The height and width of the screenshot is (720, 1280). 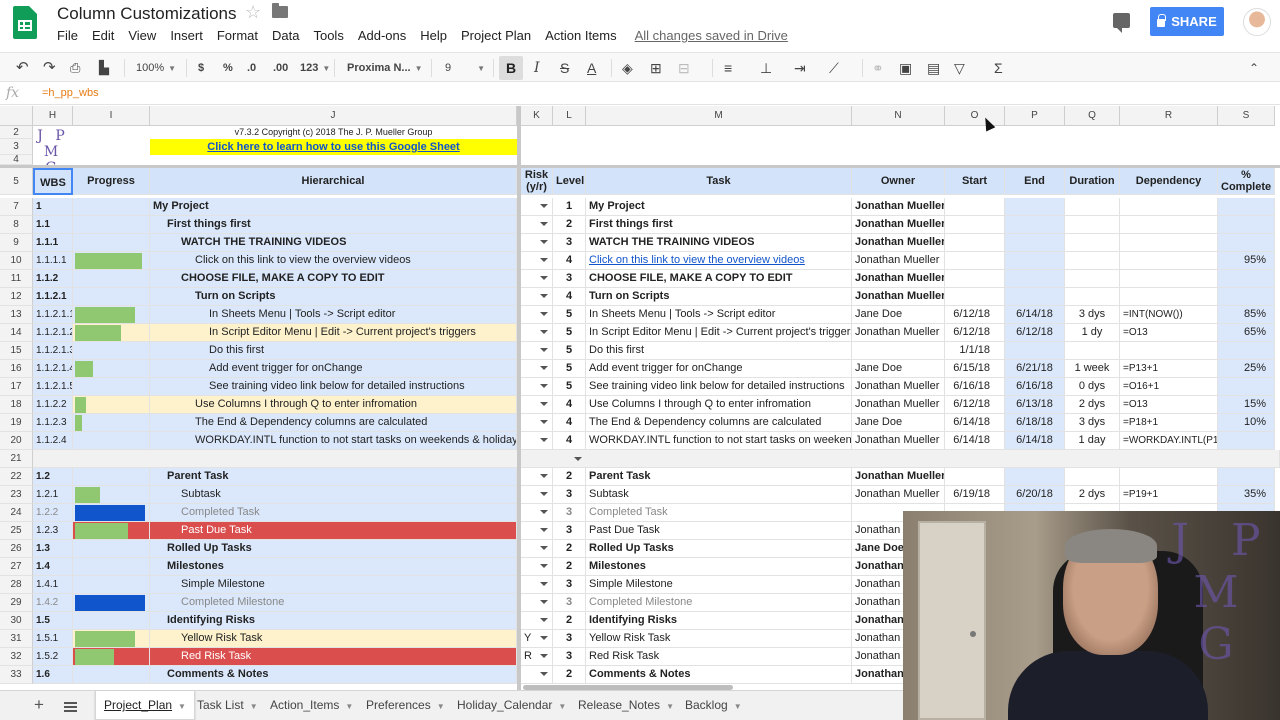 What do you see at coordinates (975, 369) in the screenshot?
I see `start-cell: 6/15/18` at bounding box center [975, 369].